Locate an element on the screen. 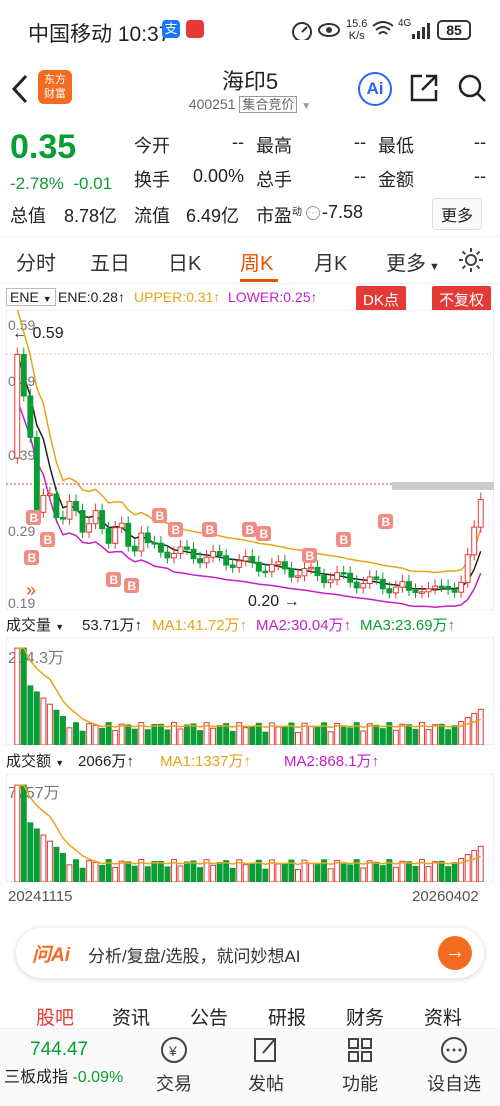  total-value-label: 总值 is located at coordinates (28, 216).